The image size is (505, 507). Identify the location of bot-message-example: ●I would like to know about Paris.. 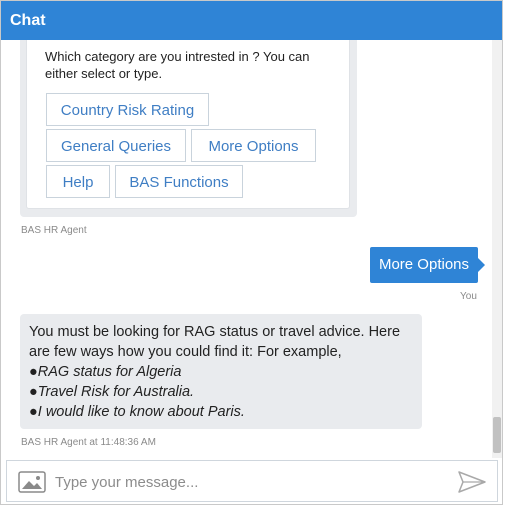
(137, 412).